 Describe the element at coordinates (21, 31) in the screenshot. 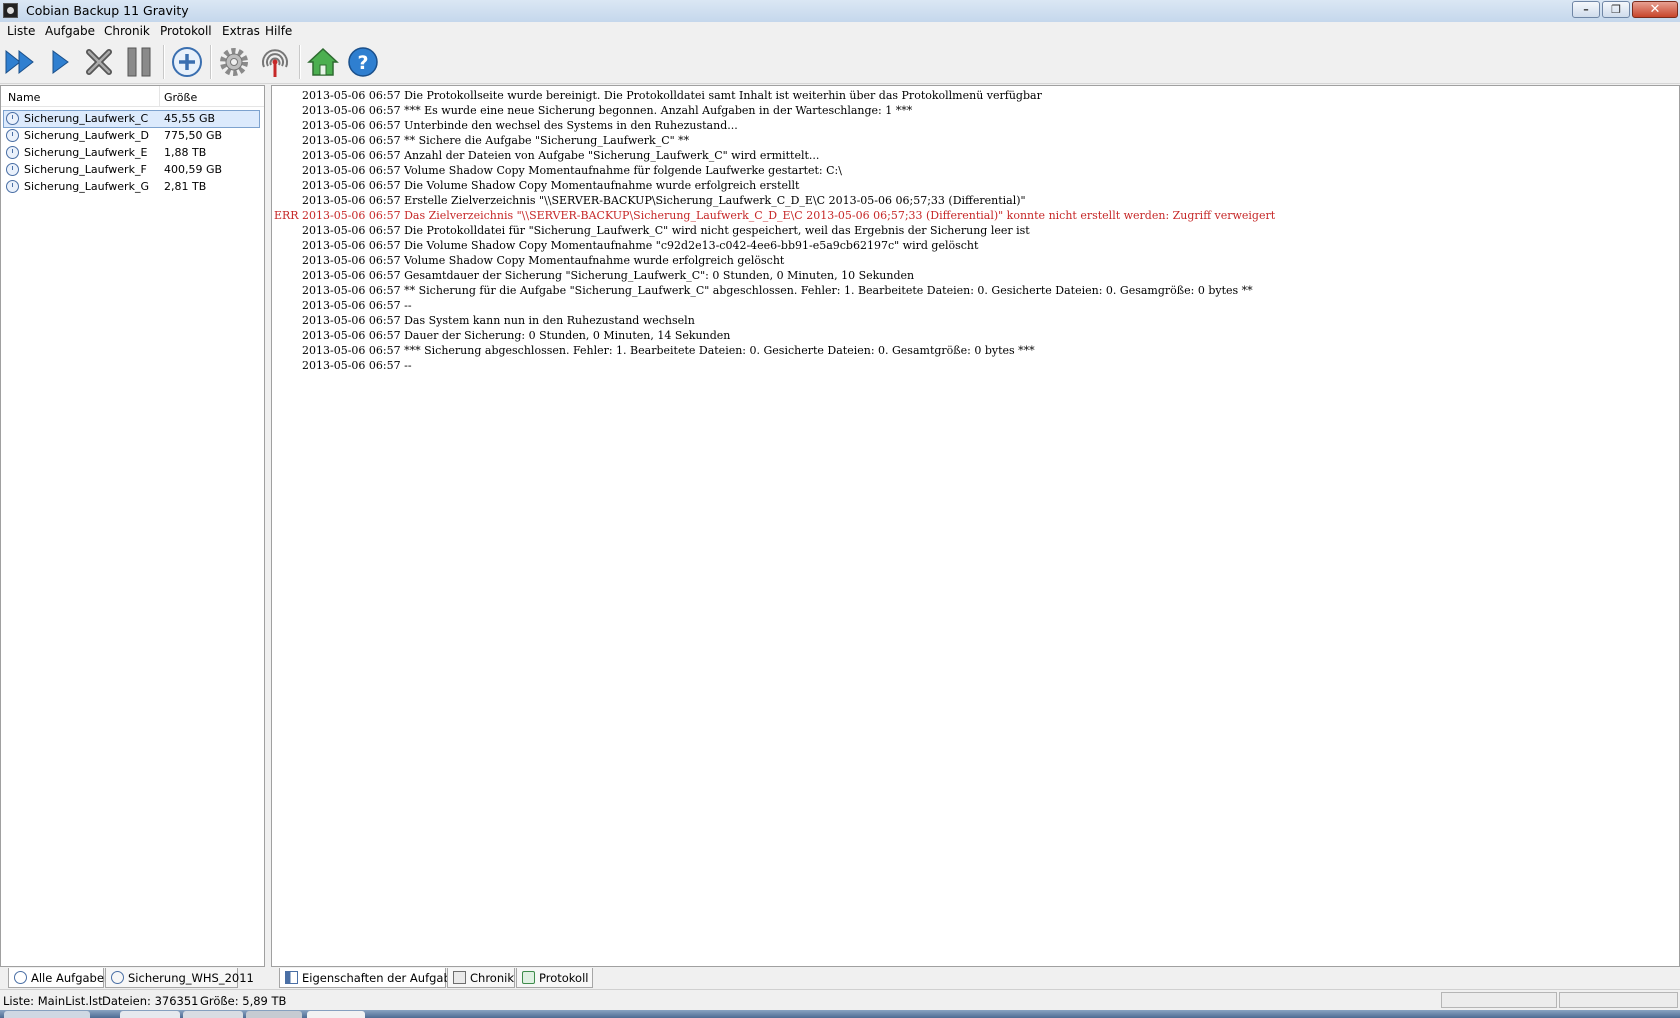

I see `menu-liste: Liste` at that location.